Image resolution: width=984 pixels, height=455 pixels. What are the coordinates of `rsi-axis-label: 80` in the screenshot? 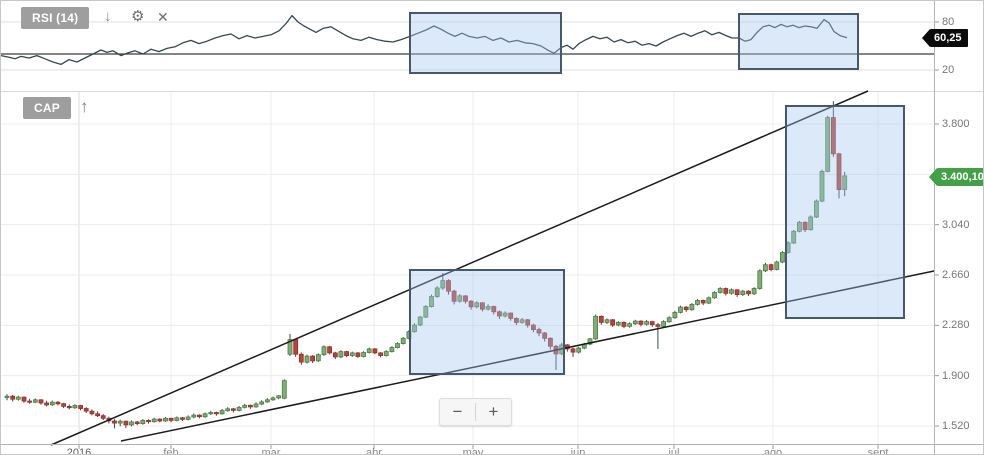 It's located at (948, 22).